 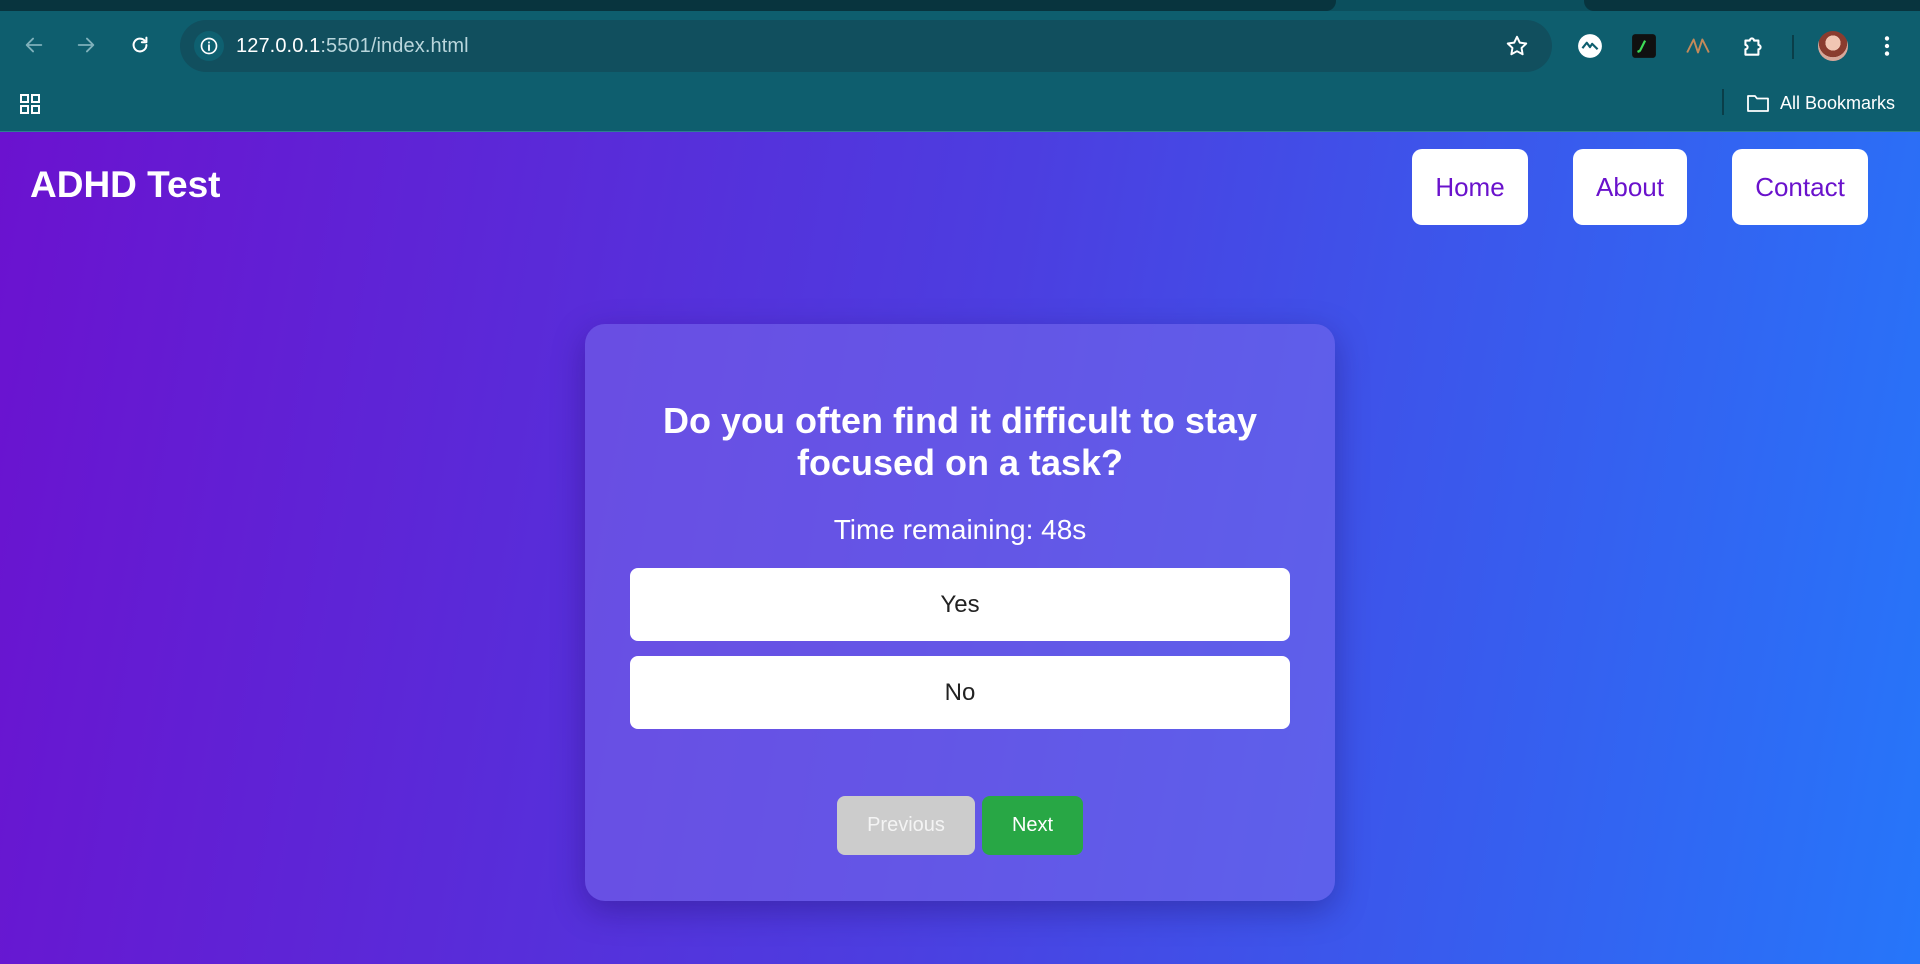 What do you see at coordinates (1723, 102) in the screenshot?
I see `bookmarks-divider` at bounding box center [1723, 102].